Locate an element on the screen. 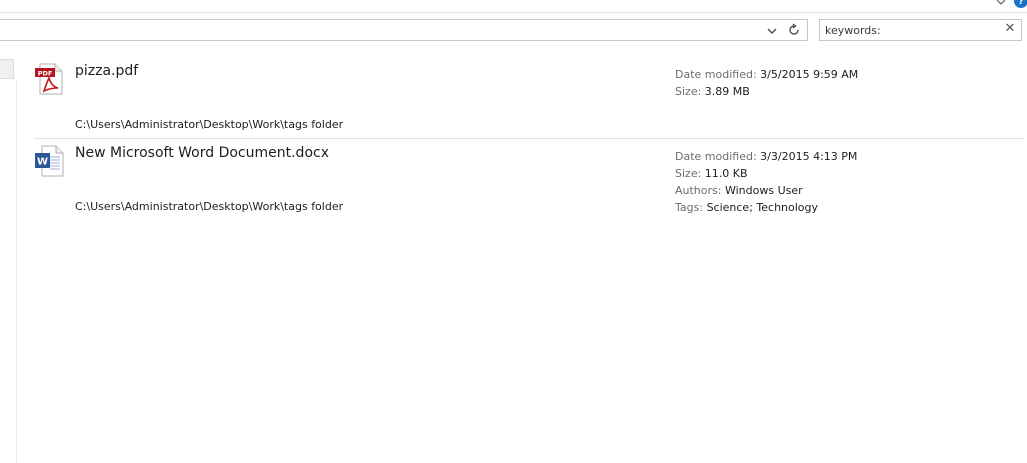  refresh-icon is located at coordinates (794, 30).